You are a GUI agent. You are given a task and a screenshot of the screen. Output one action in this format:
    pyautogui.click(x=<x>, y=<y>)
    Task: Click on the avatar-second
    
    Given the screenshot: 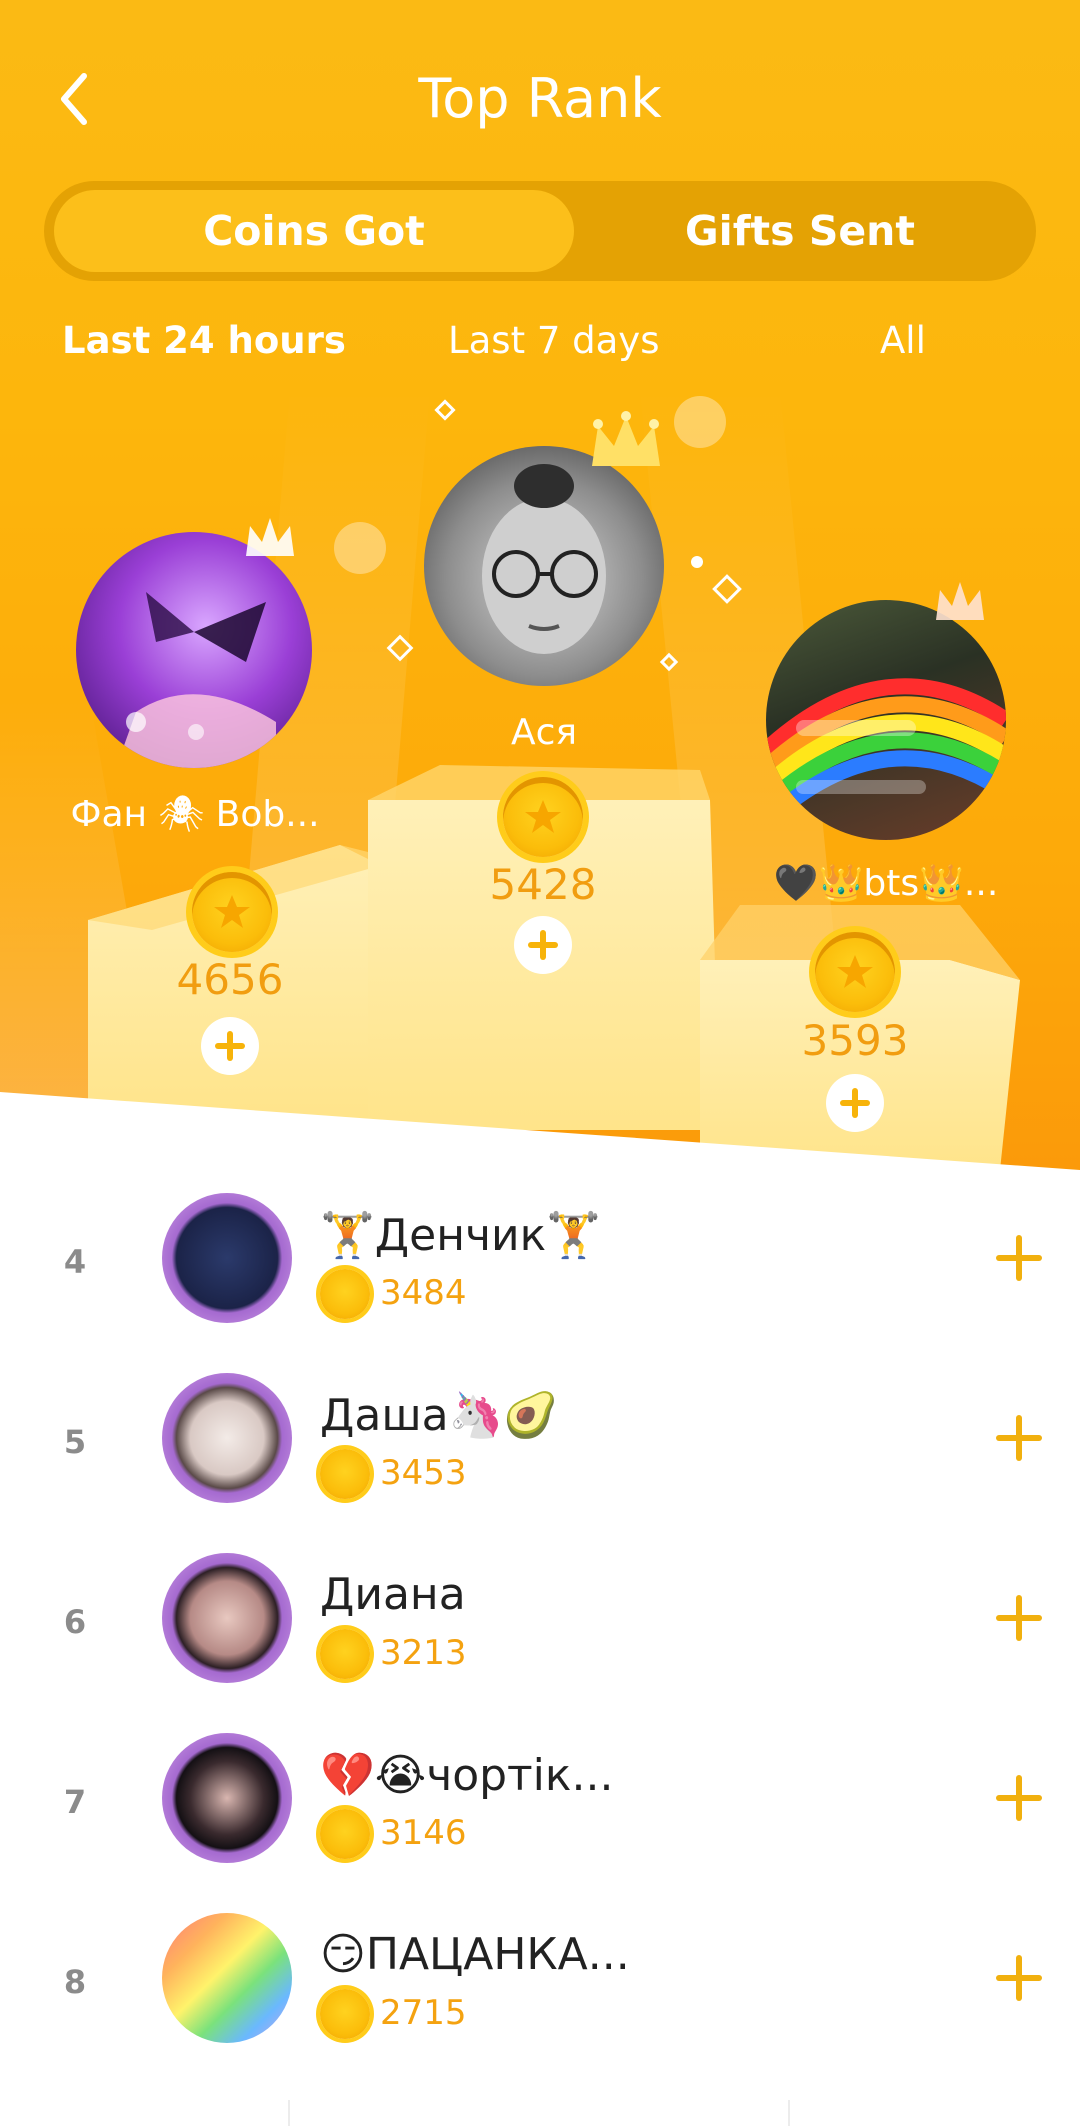 What is the action you would take?
    pyautogui.click(x=194, y=650)
    